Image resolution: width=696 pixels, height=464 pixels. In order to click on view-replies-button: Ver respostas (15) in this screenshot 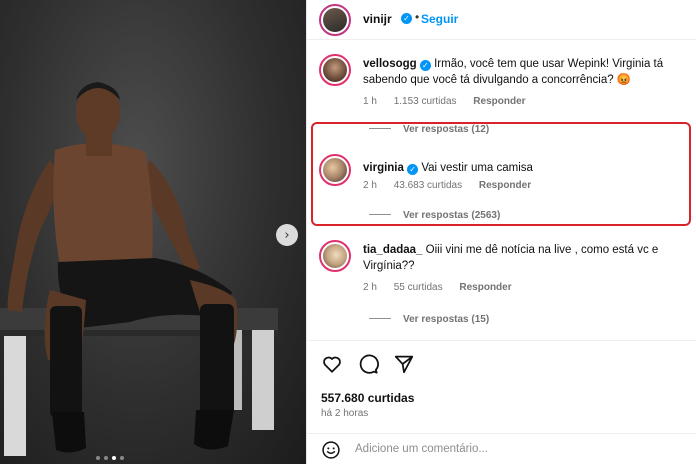, I will do `click(429, 319)`.